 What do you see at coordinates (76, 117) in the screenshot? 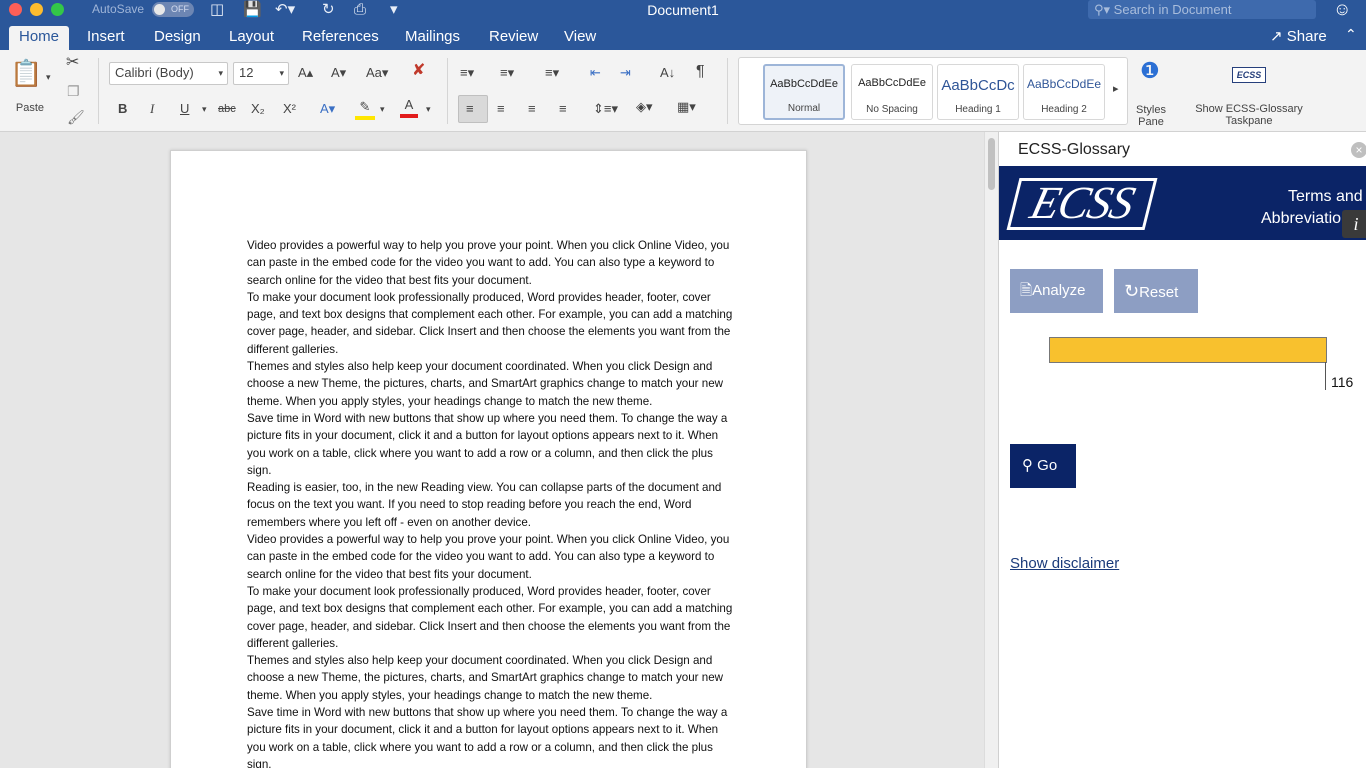
I see `format-painter-icon: 🖌` at bounding box center [76, 117].